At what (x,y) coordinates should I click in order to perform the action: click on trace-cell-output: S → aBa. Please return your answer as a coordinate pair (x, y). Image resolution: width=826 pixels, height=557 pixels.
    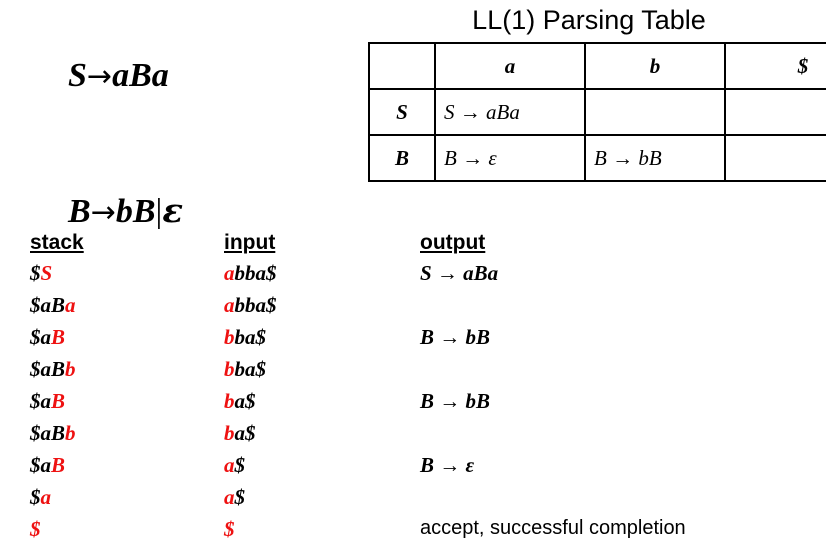
    Looking at the image, I should click on (459, 273).